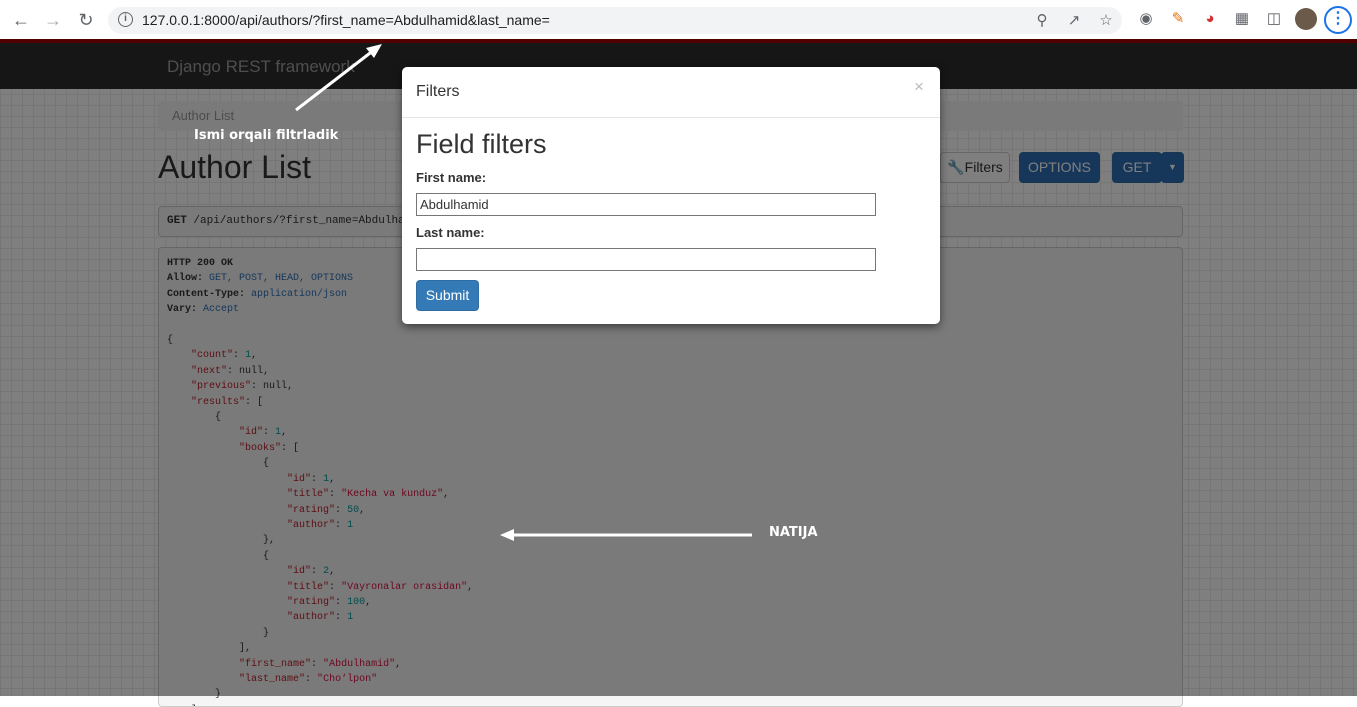  What do you see at coordinates (1106, 21) in the screenshot?
I see `bookmark-star-icon: ☆` at bounding box center [1106, 21].